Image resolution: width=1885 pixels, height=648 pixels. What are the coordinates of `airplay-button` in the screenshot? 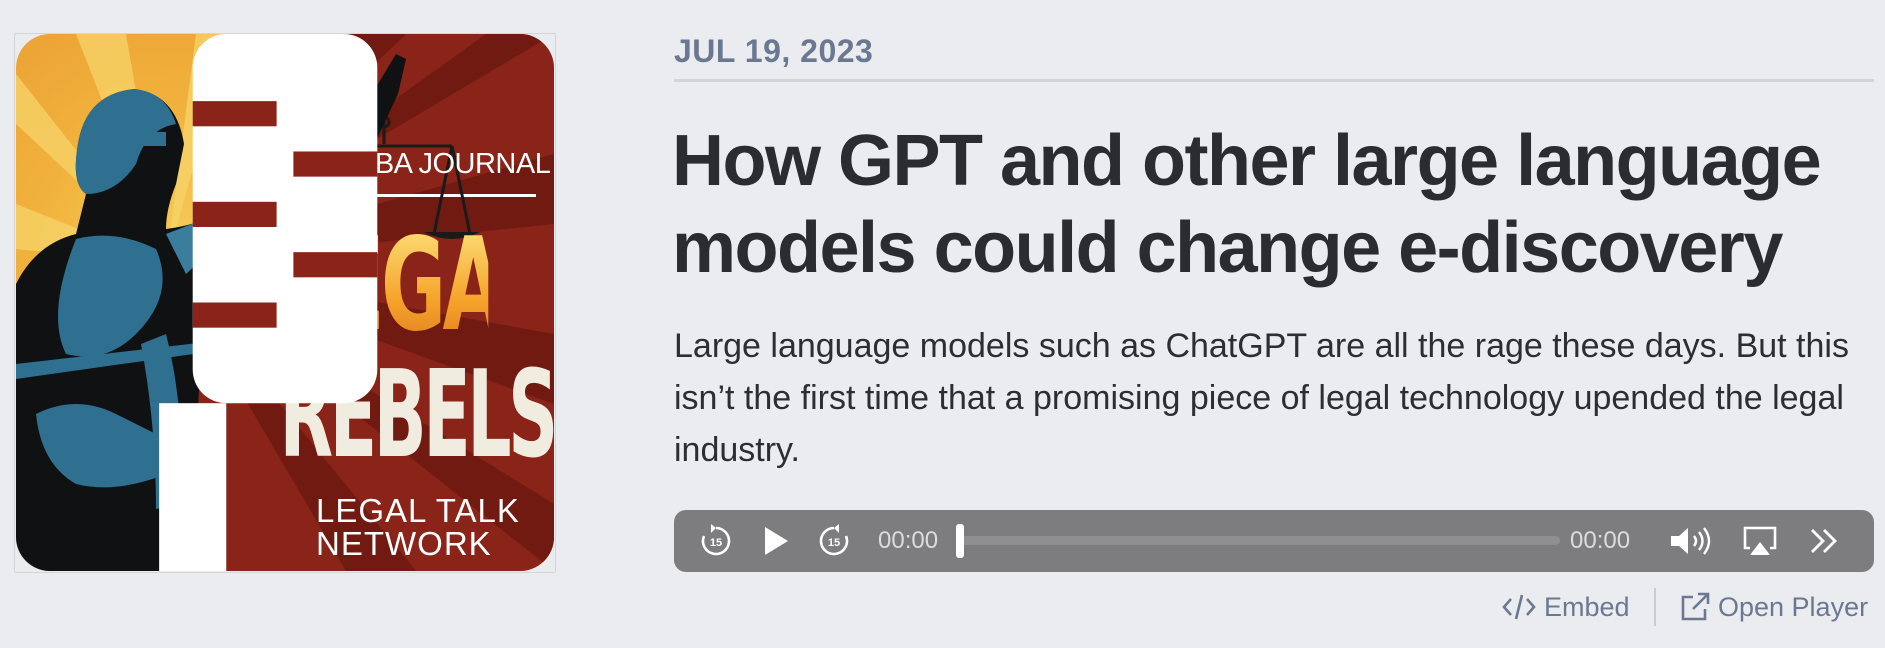 It's located at (1760, 541).